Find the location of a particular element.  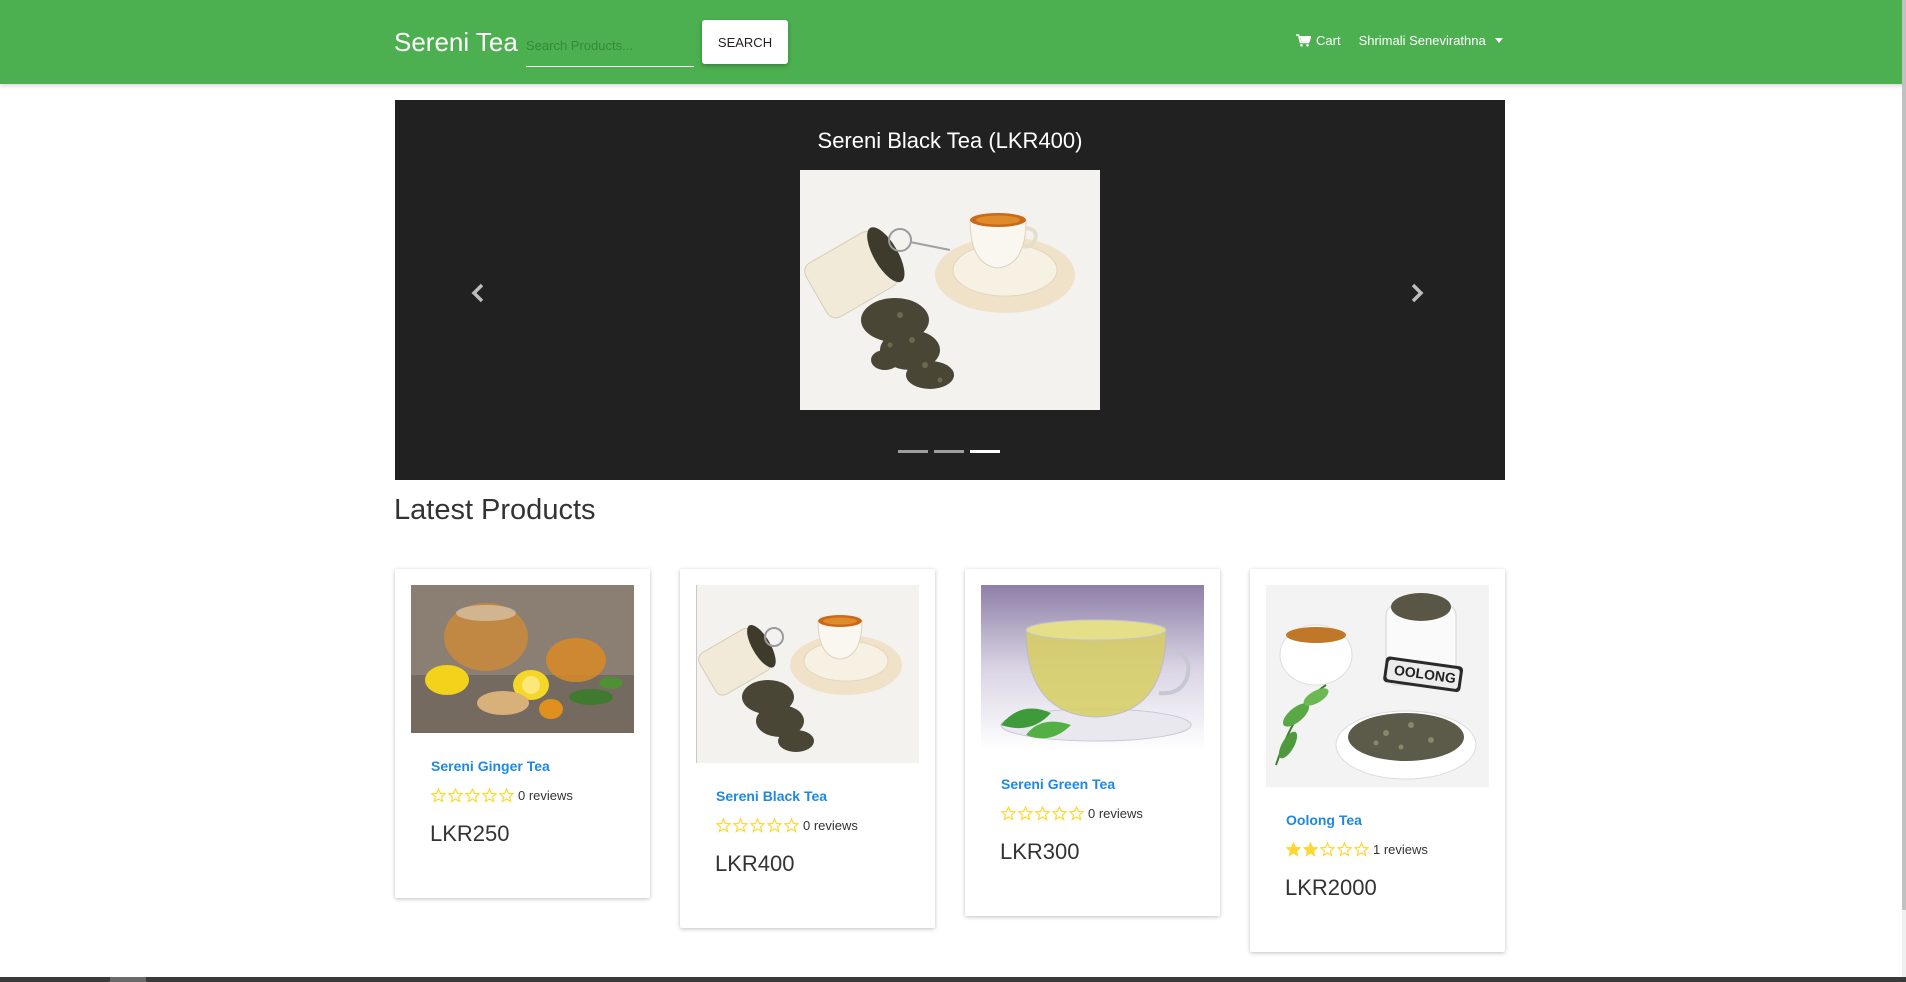

product-name-link: Sereni Ginger Tea is located at coordinates (490, 766).